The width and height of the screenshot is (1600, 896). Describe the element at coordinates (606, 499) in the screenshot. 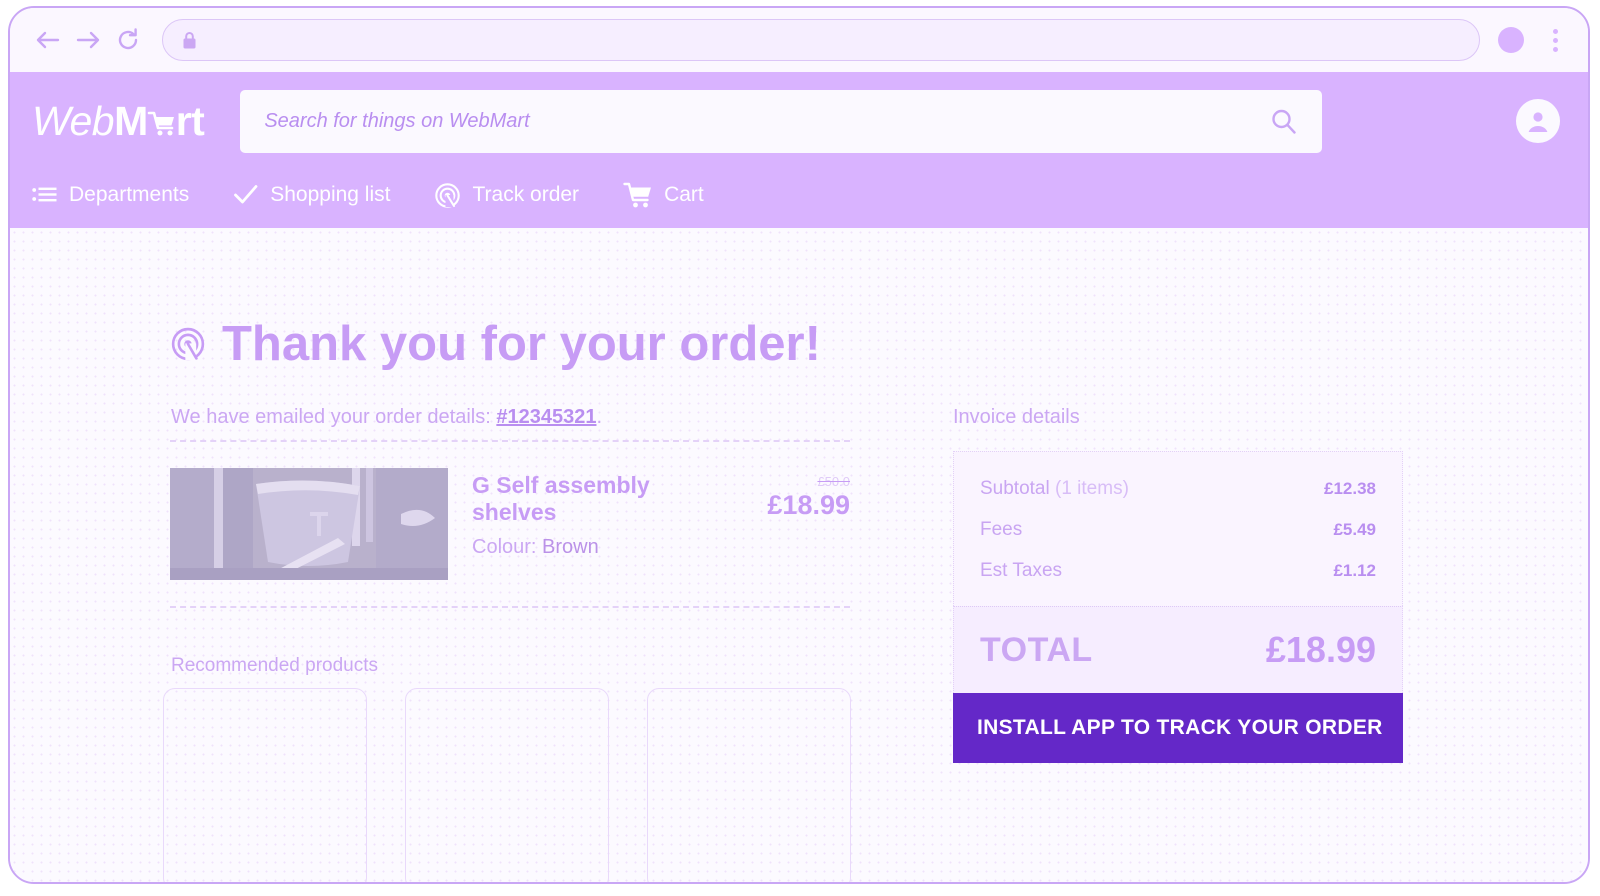

I see `product-title: G Self assembly shelves` at that location.